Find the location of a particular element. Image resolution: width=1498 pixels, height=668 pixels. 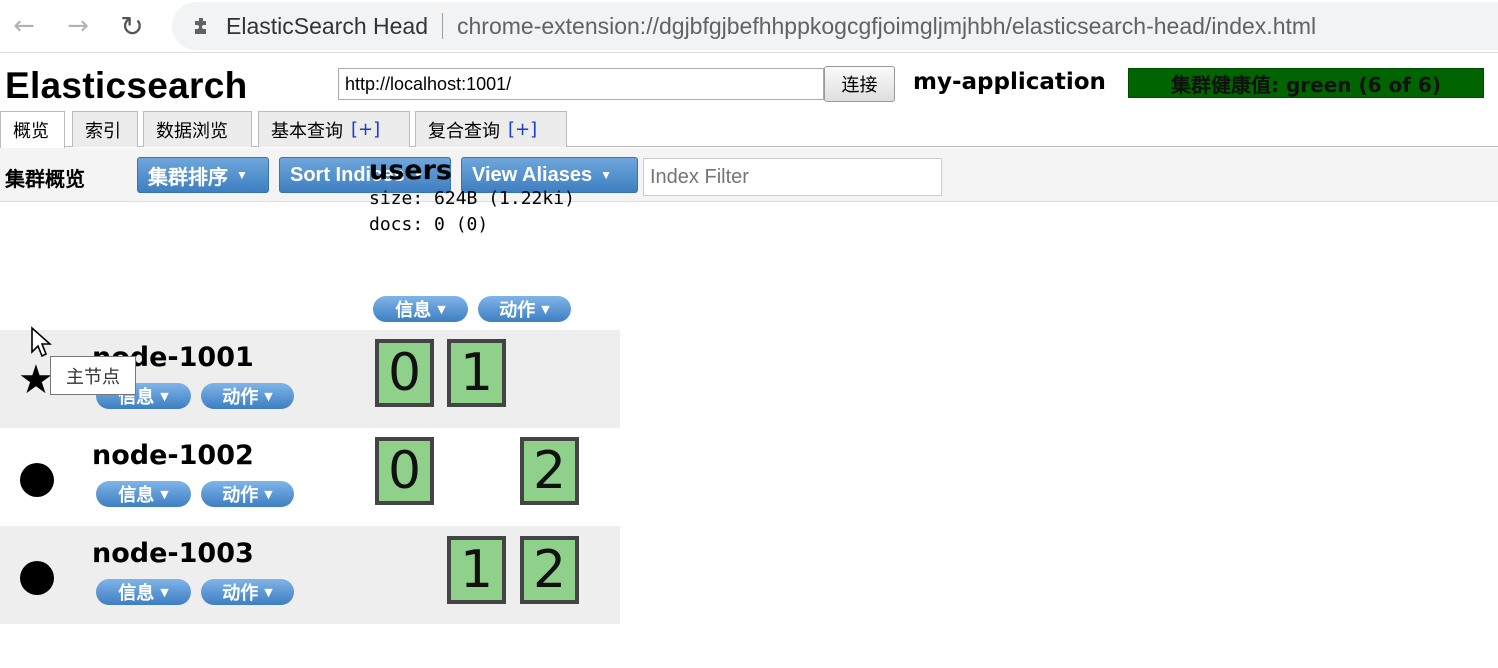

tab-label: 索引 is located at coordinates (103, 131).